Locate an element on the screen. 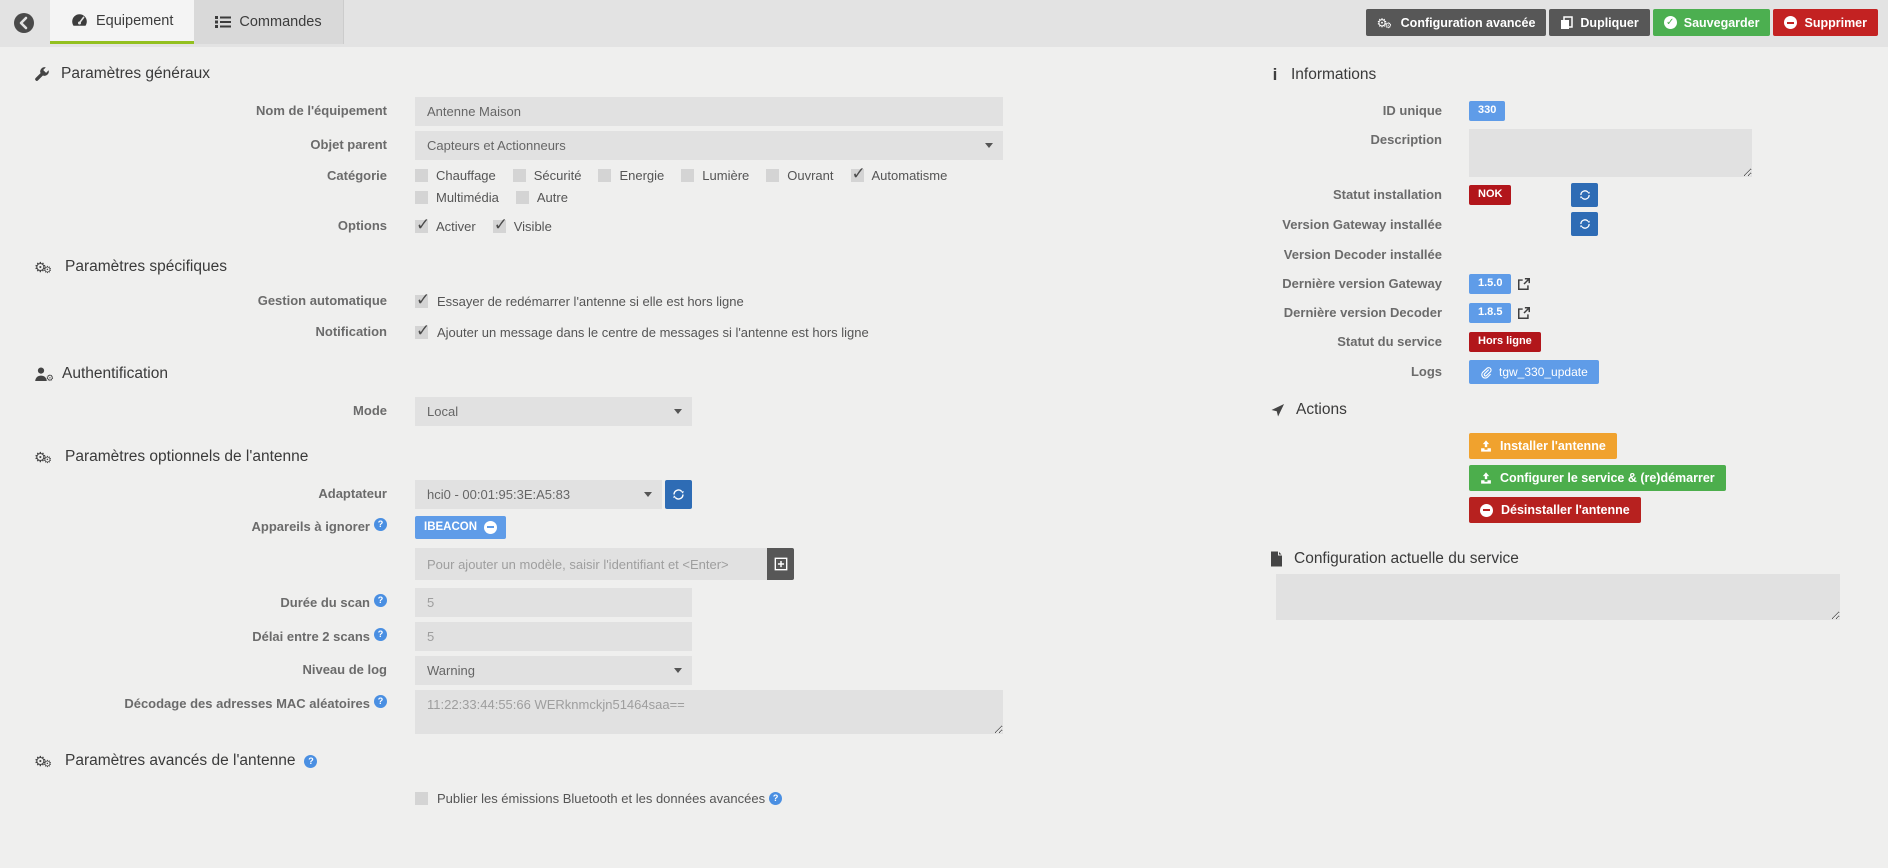 Image resolution: width=1888 pixels, height=868 pixels. arrow-circle-left-icon is located at coordinates (24, 23).